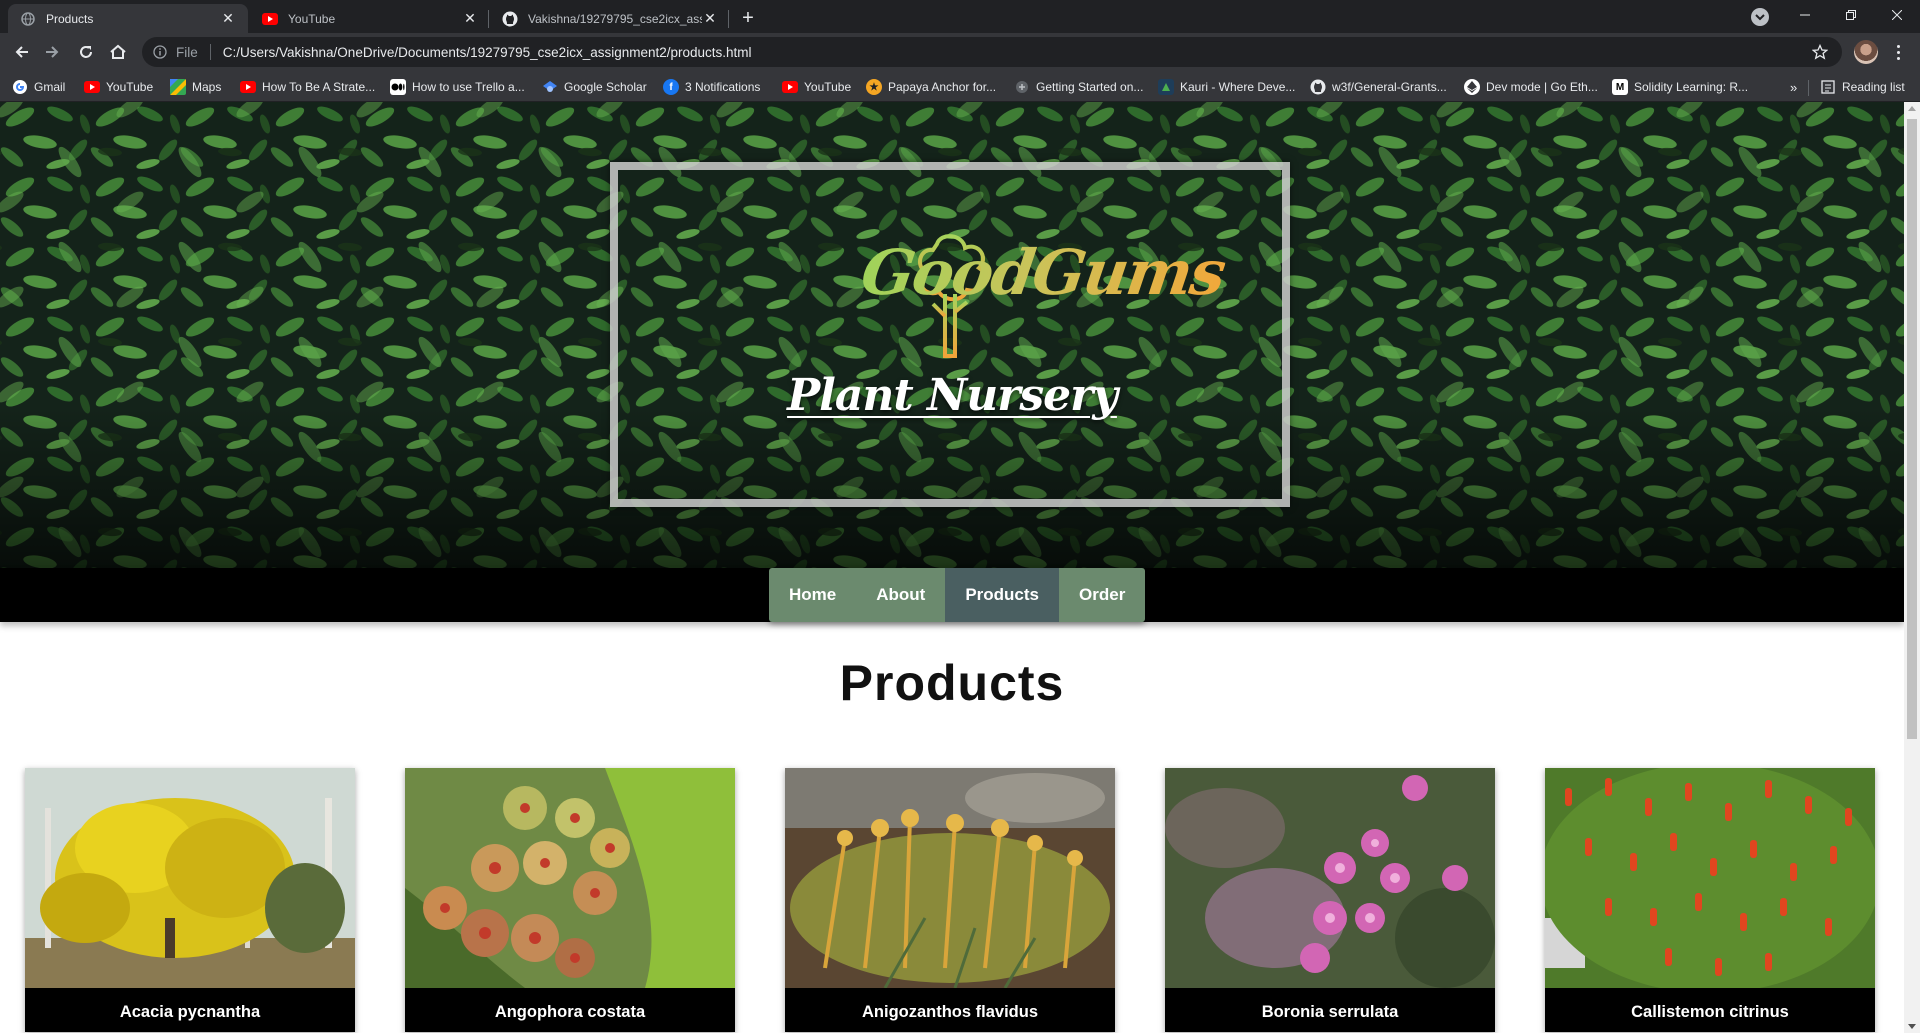  I want to click on arrow-right-icon, so click(52, 52).